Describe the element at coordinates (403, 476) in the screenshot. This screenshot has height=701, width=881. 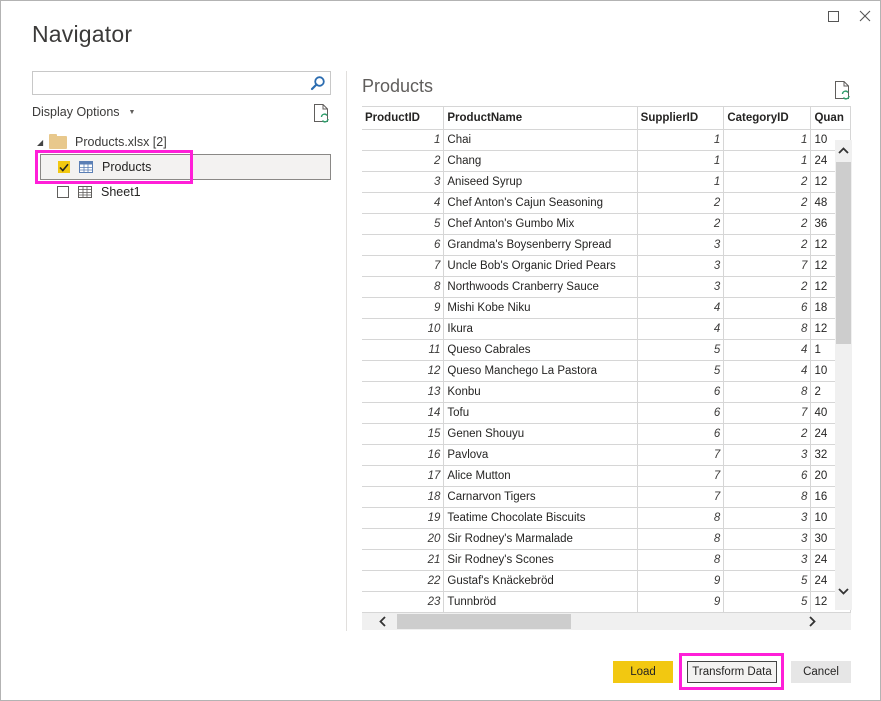
I see `table-cell: 17` at that location.